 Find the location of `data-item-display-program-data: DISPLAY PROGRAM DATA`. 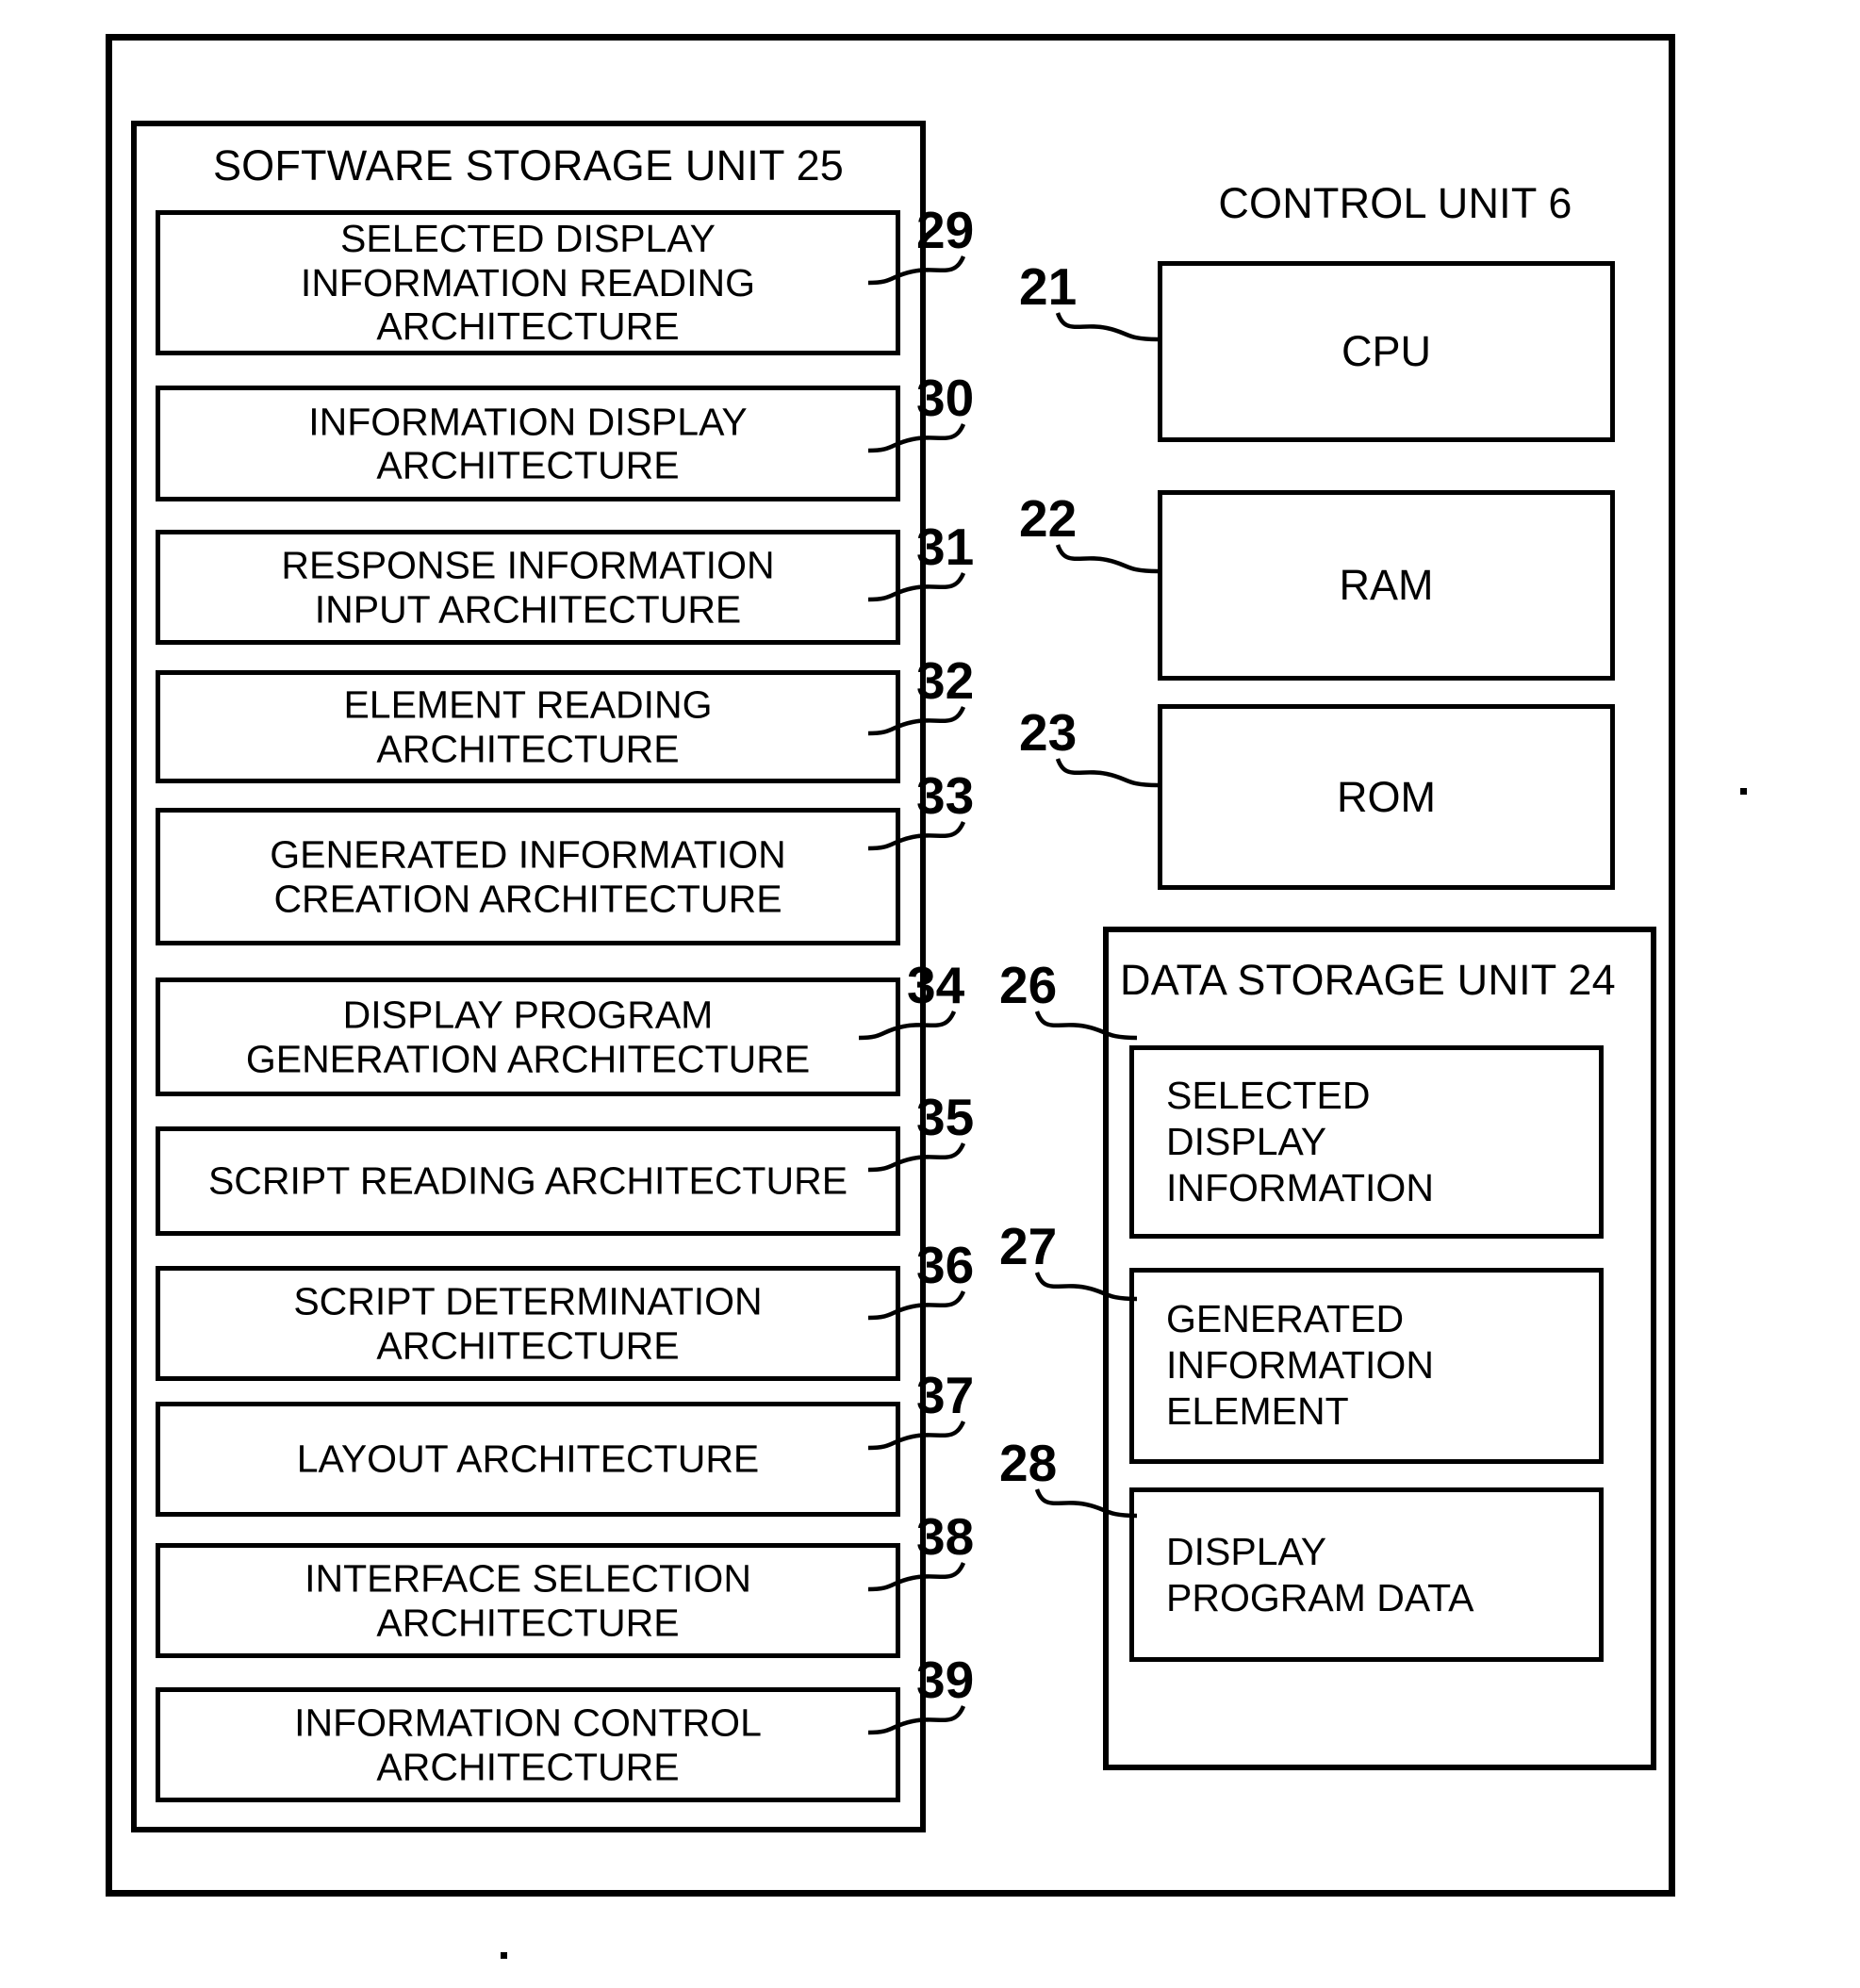

data-item-display-program-data: DISPLAY PROGRAM DATA is located at coordinates (1367, 1574).